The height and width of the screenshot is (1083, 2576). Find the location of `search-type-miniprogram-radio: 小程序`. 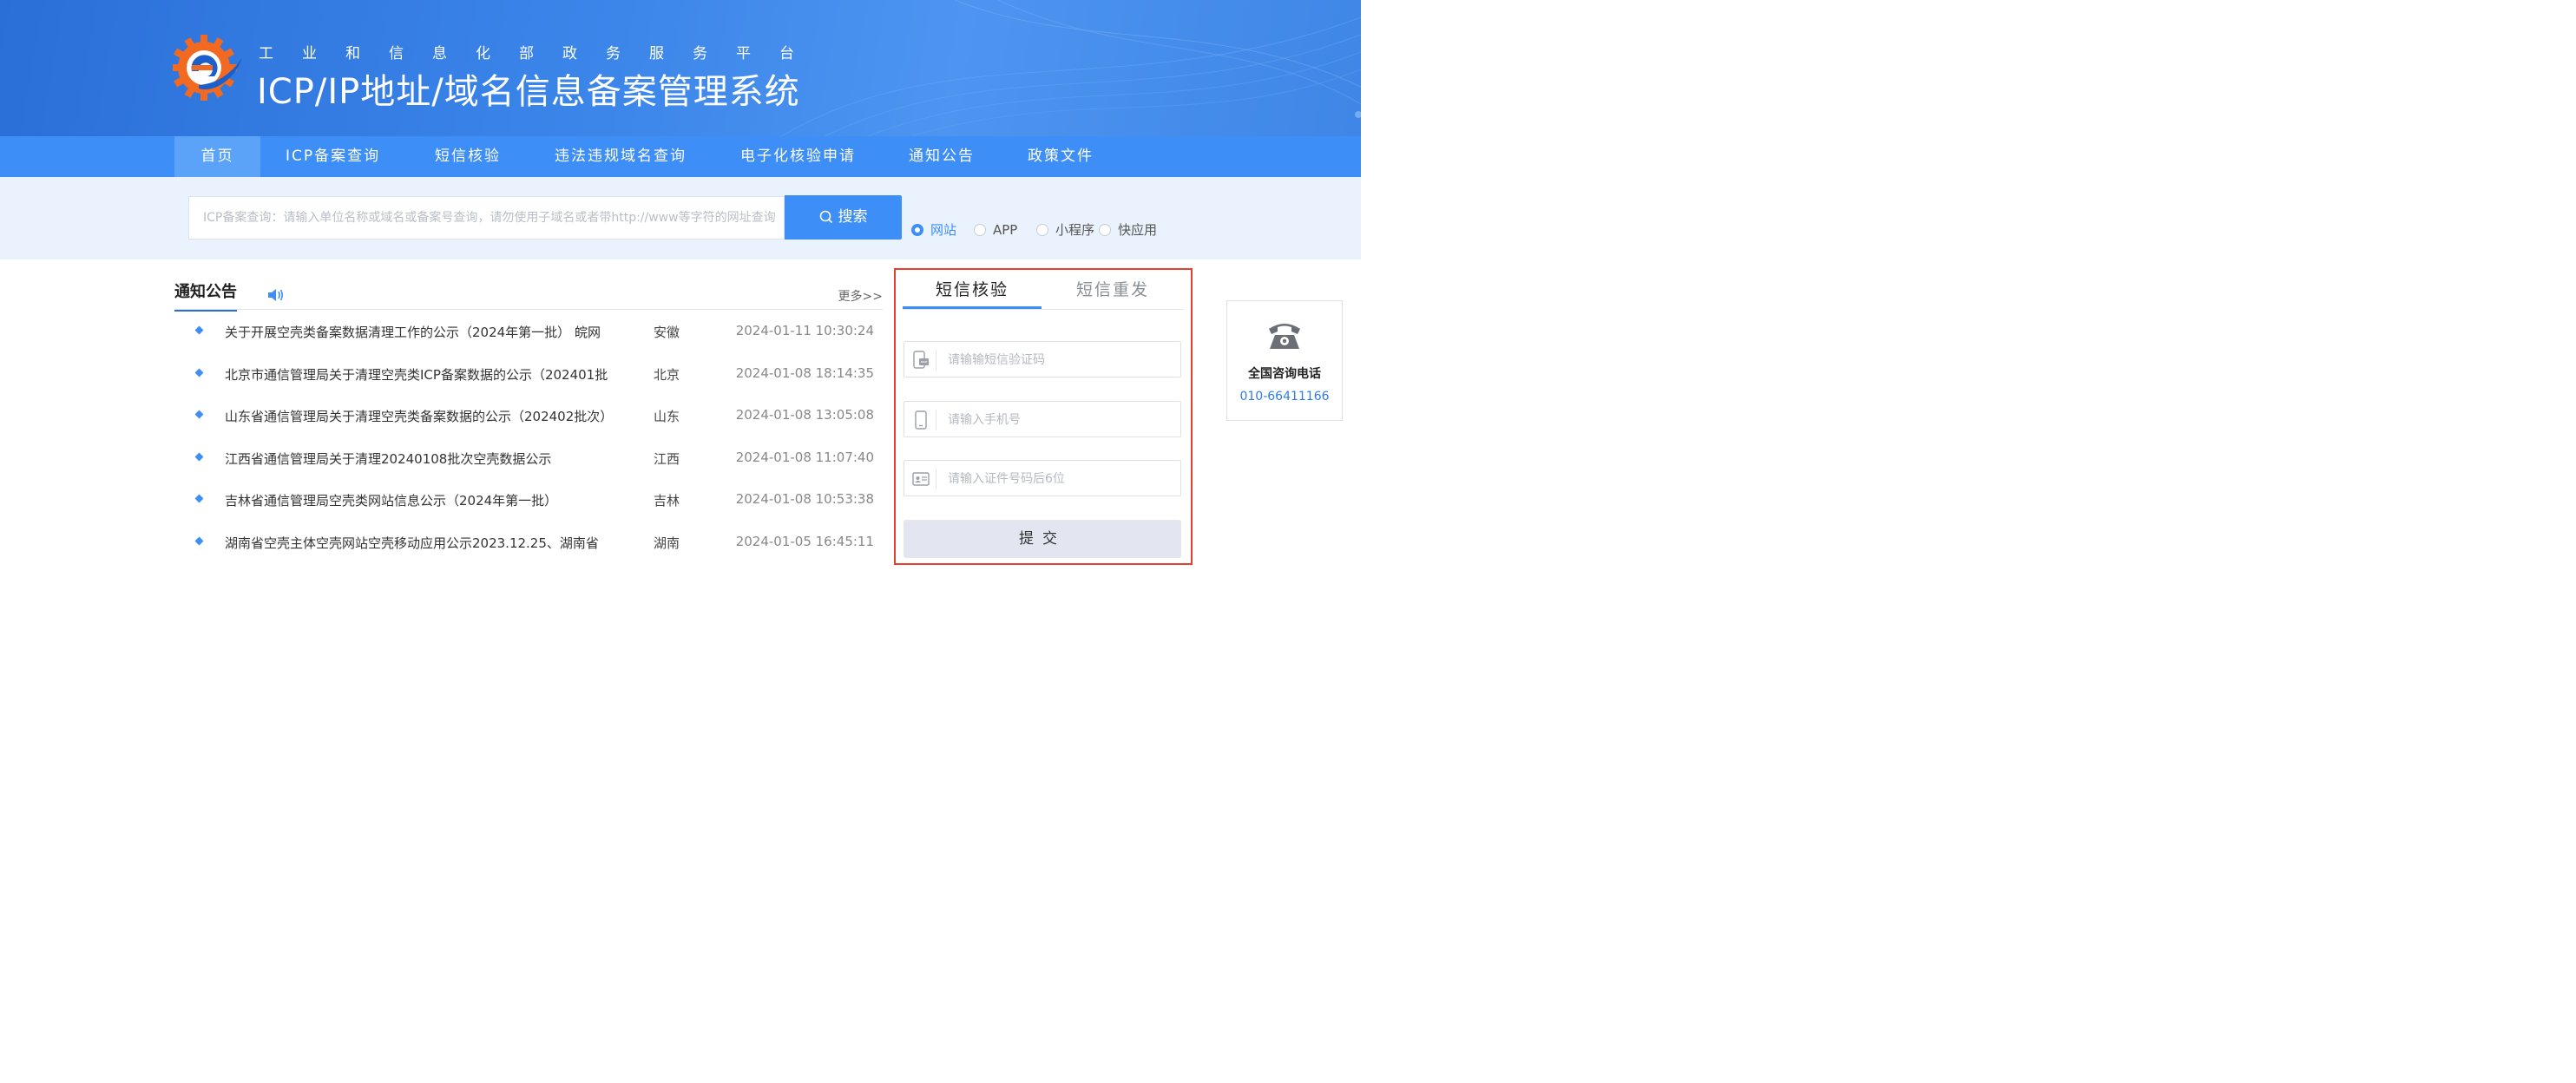

search-type-miniprogram-radio: 小程序 is located at coordinates (1065, 230).